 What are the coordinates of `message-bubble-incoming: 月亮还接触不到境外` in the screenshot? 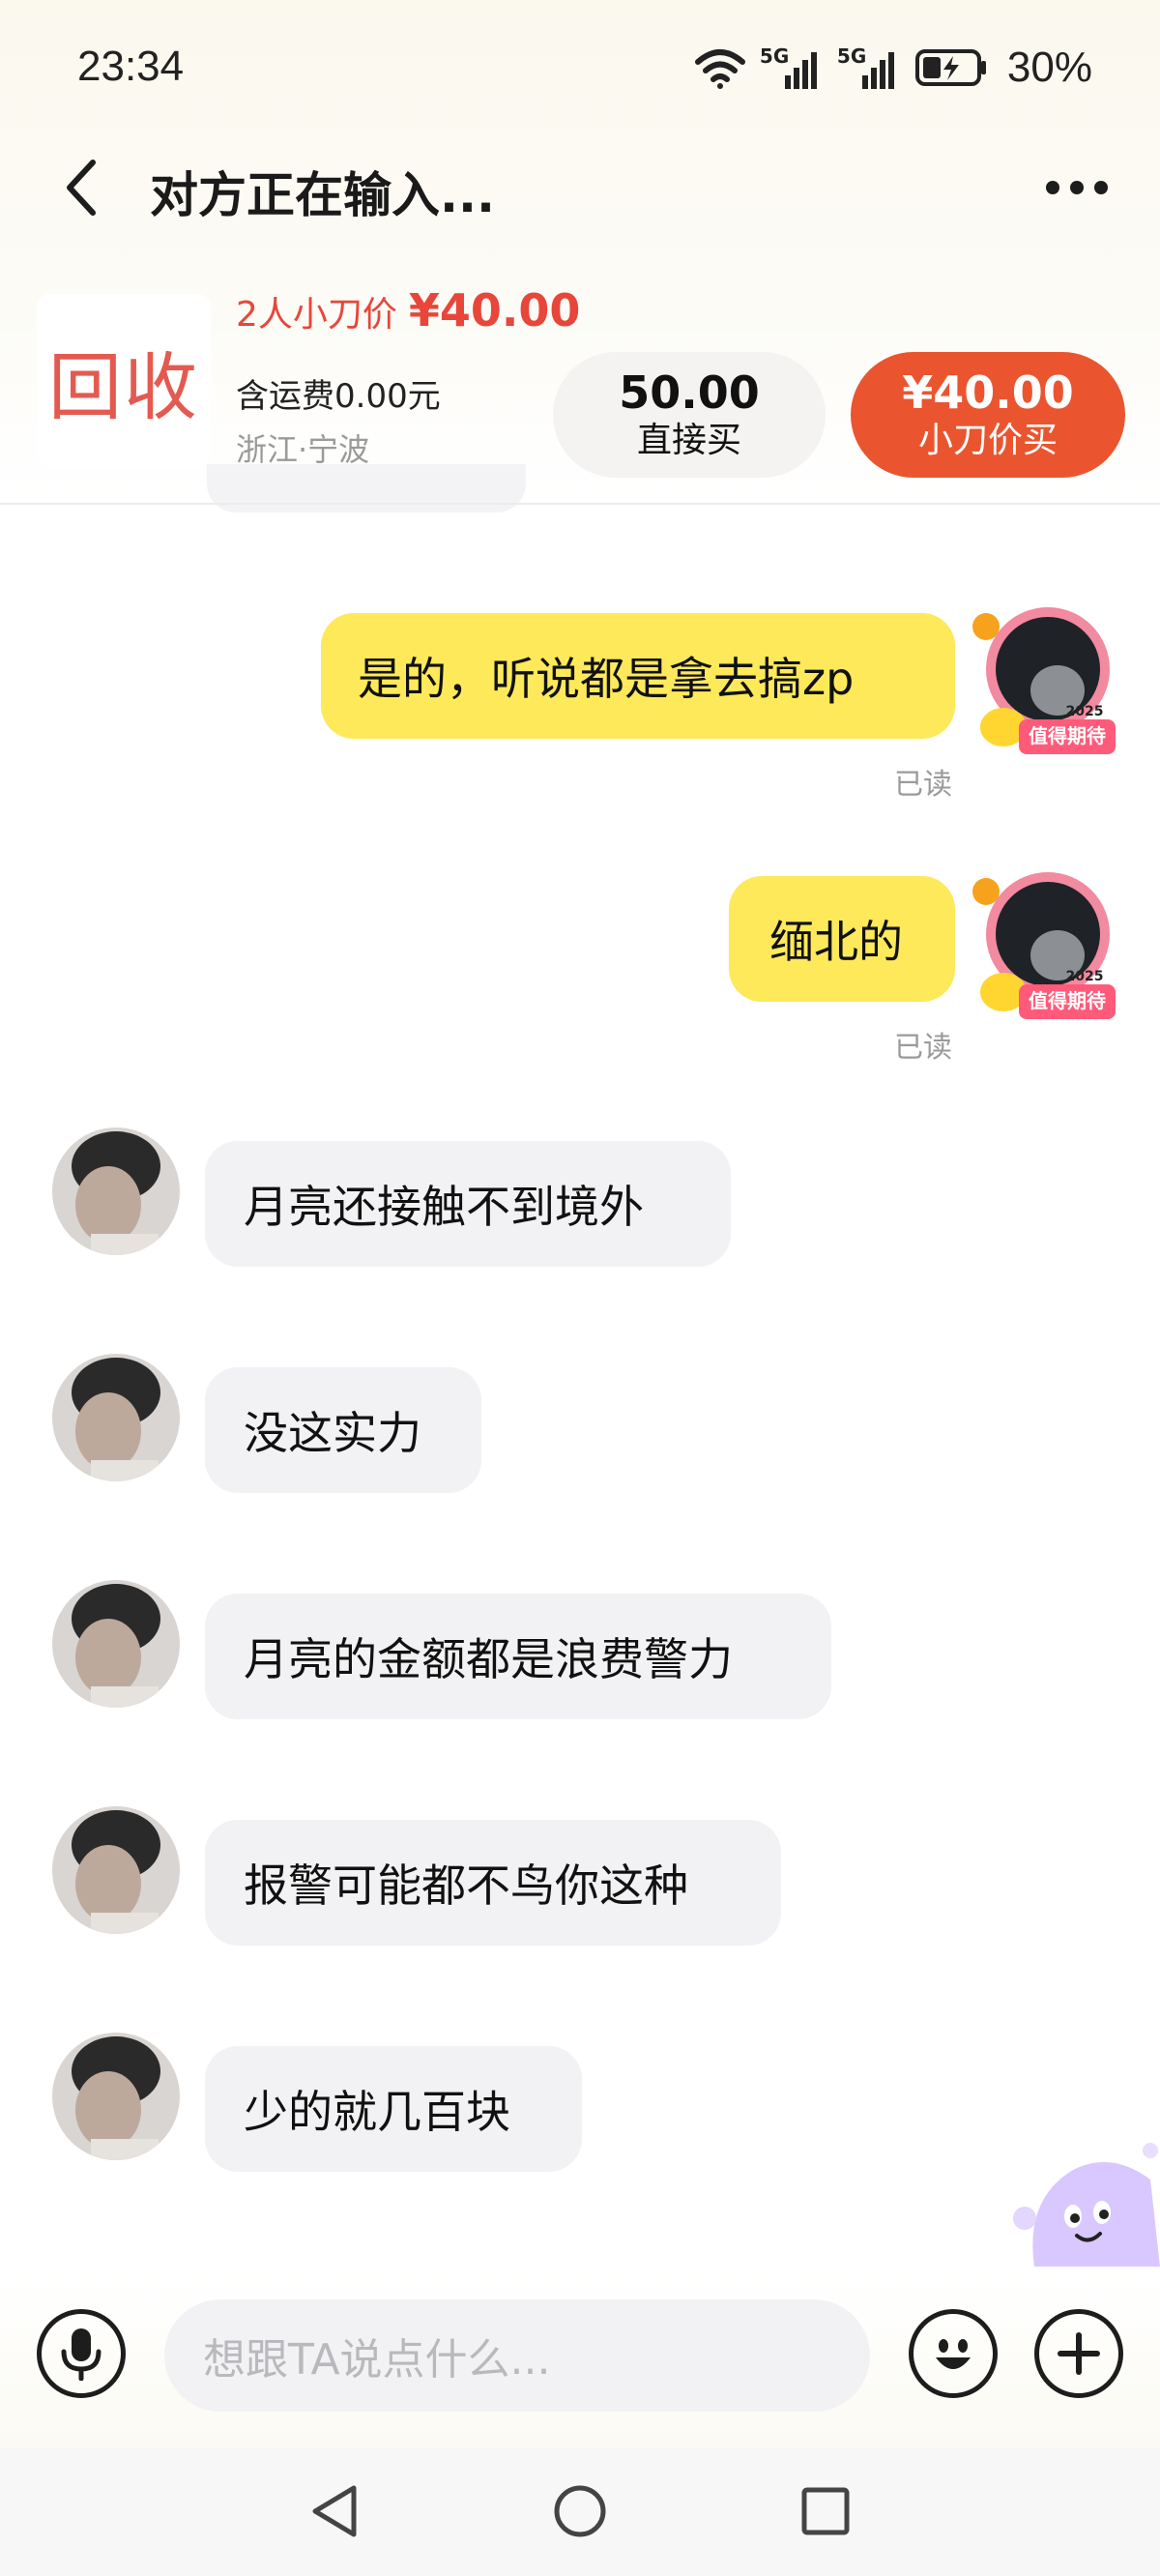 It's located at (468, 1204).